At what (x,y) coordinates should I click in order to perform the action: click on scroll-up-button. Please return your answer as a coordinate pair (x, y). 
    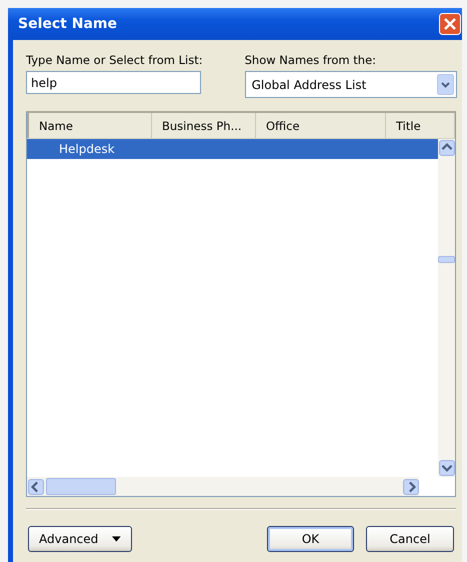
    Looking at the image, I should click on (446, 148).